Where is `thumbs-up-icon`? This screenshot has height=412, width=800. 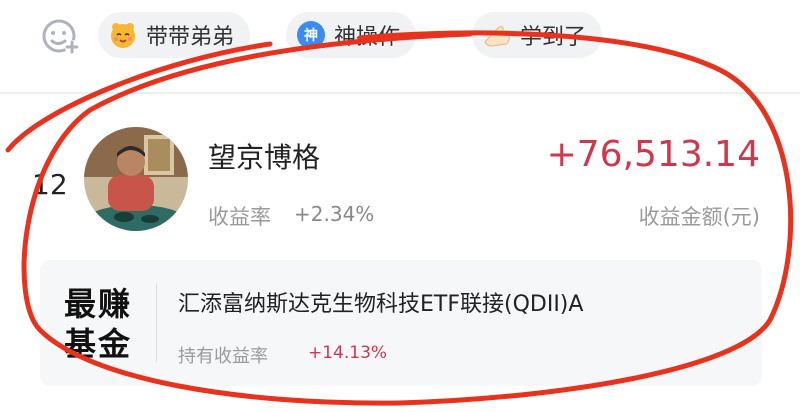
thumbs-up-icon is located at coordinates (497, 36).